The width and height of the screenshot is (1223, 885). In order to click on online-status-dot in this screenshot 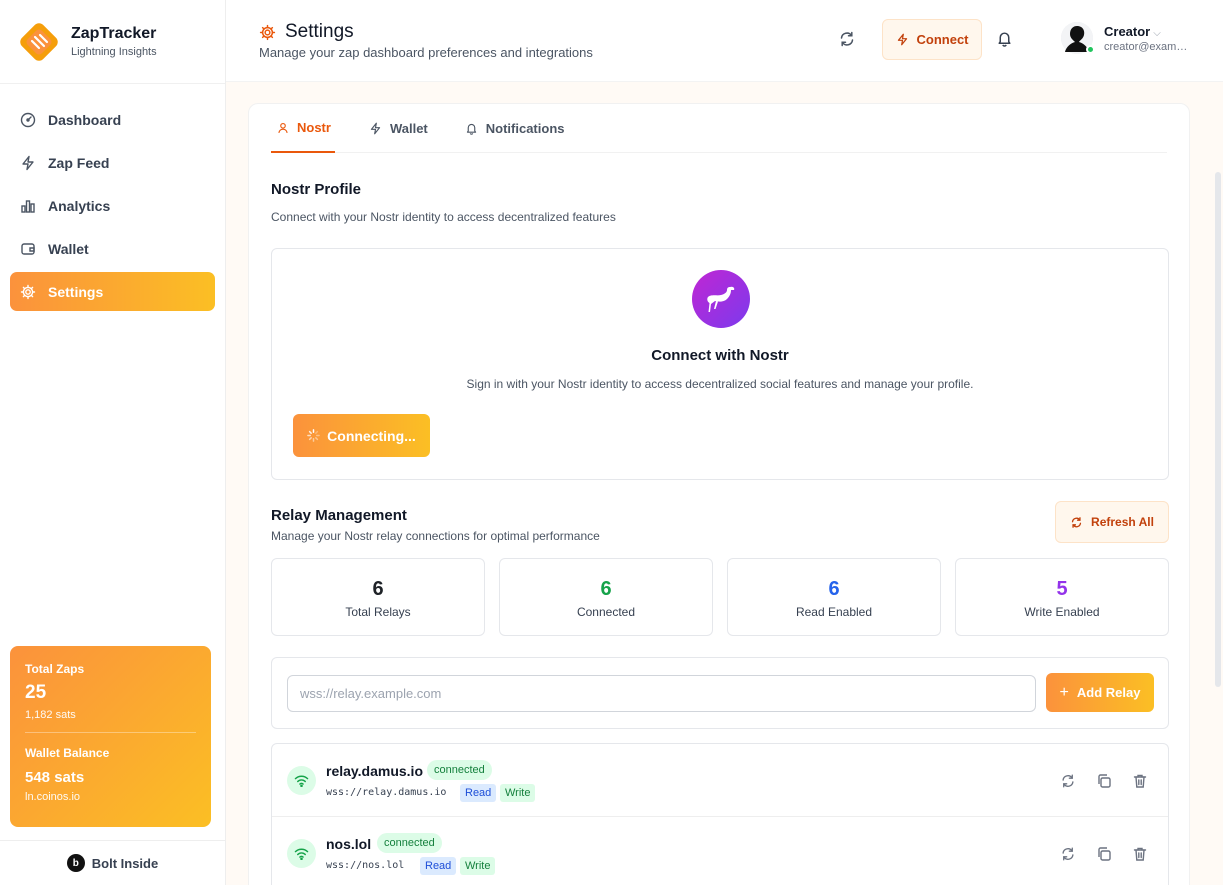, I will do `click(1090, 49)`.